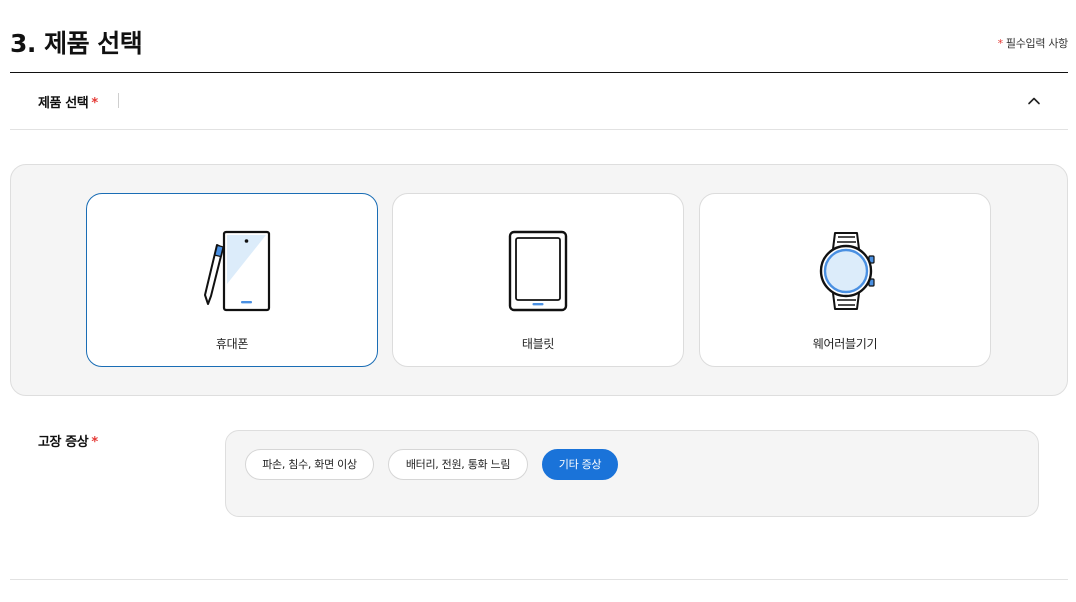 The width and height of the screenshot is (1076, 602). I want to click on tablet-icon, so click(538, 273).